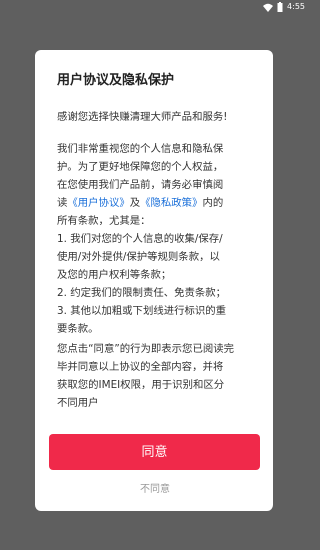 This screenshot has width=320, height=550. What do you see at coordinates (104, 221) in the screenshot?
I see `body-line: 所有条款，尤其是：` at bounding box center [104, 221].